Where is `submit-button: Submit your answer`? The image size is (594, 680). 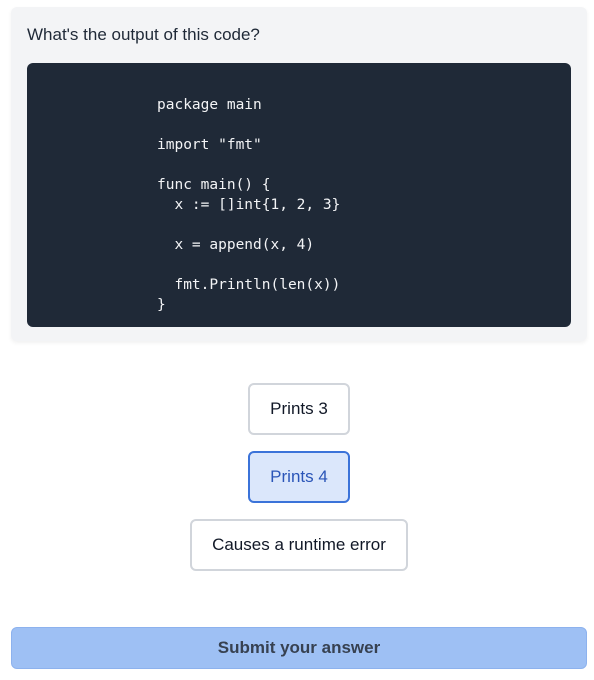
submit-button: Submit your answer is located at coordinates (299, 648).